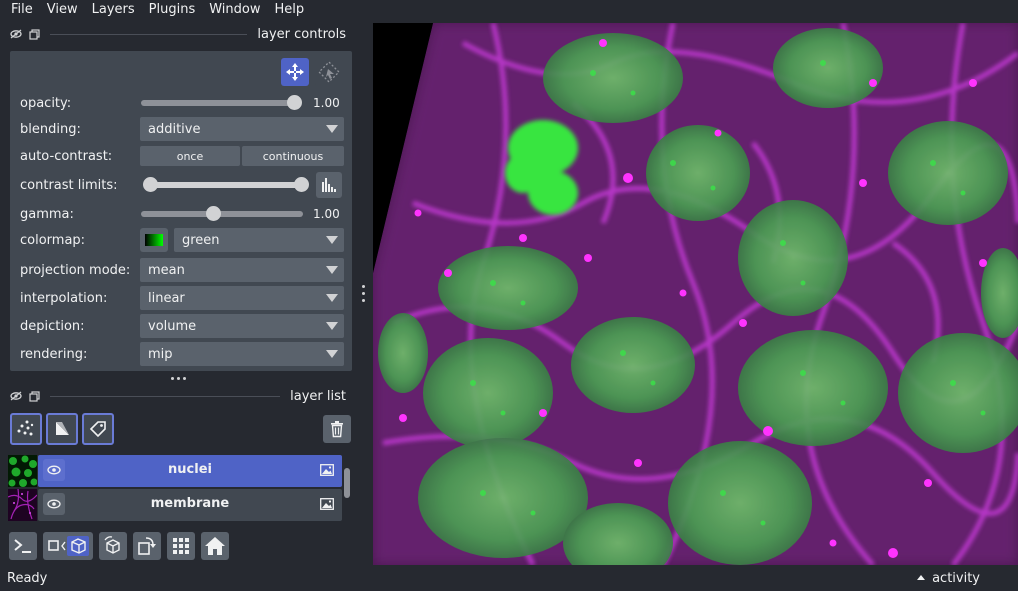 This screenshot has width=1018, height=591. I want to click on console-button, so click(23, 546).